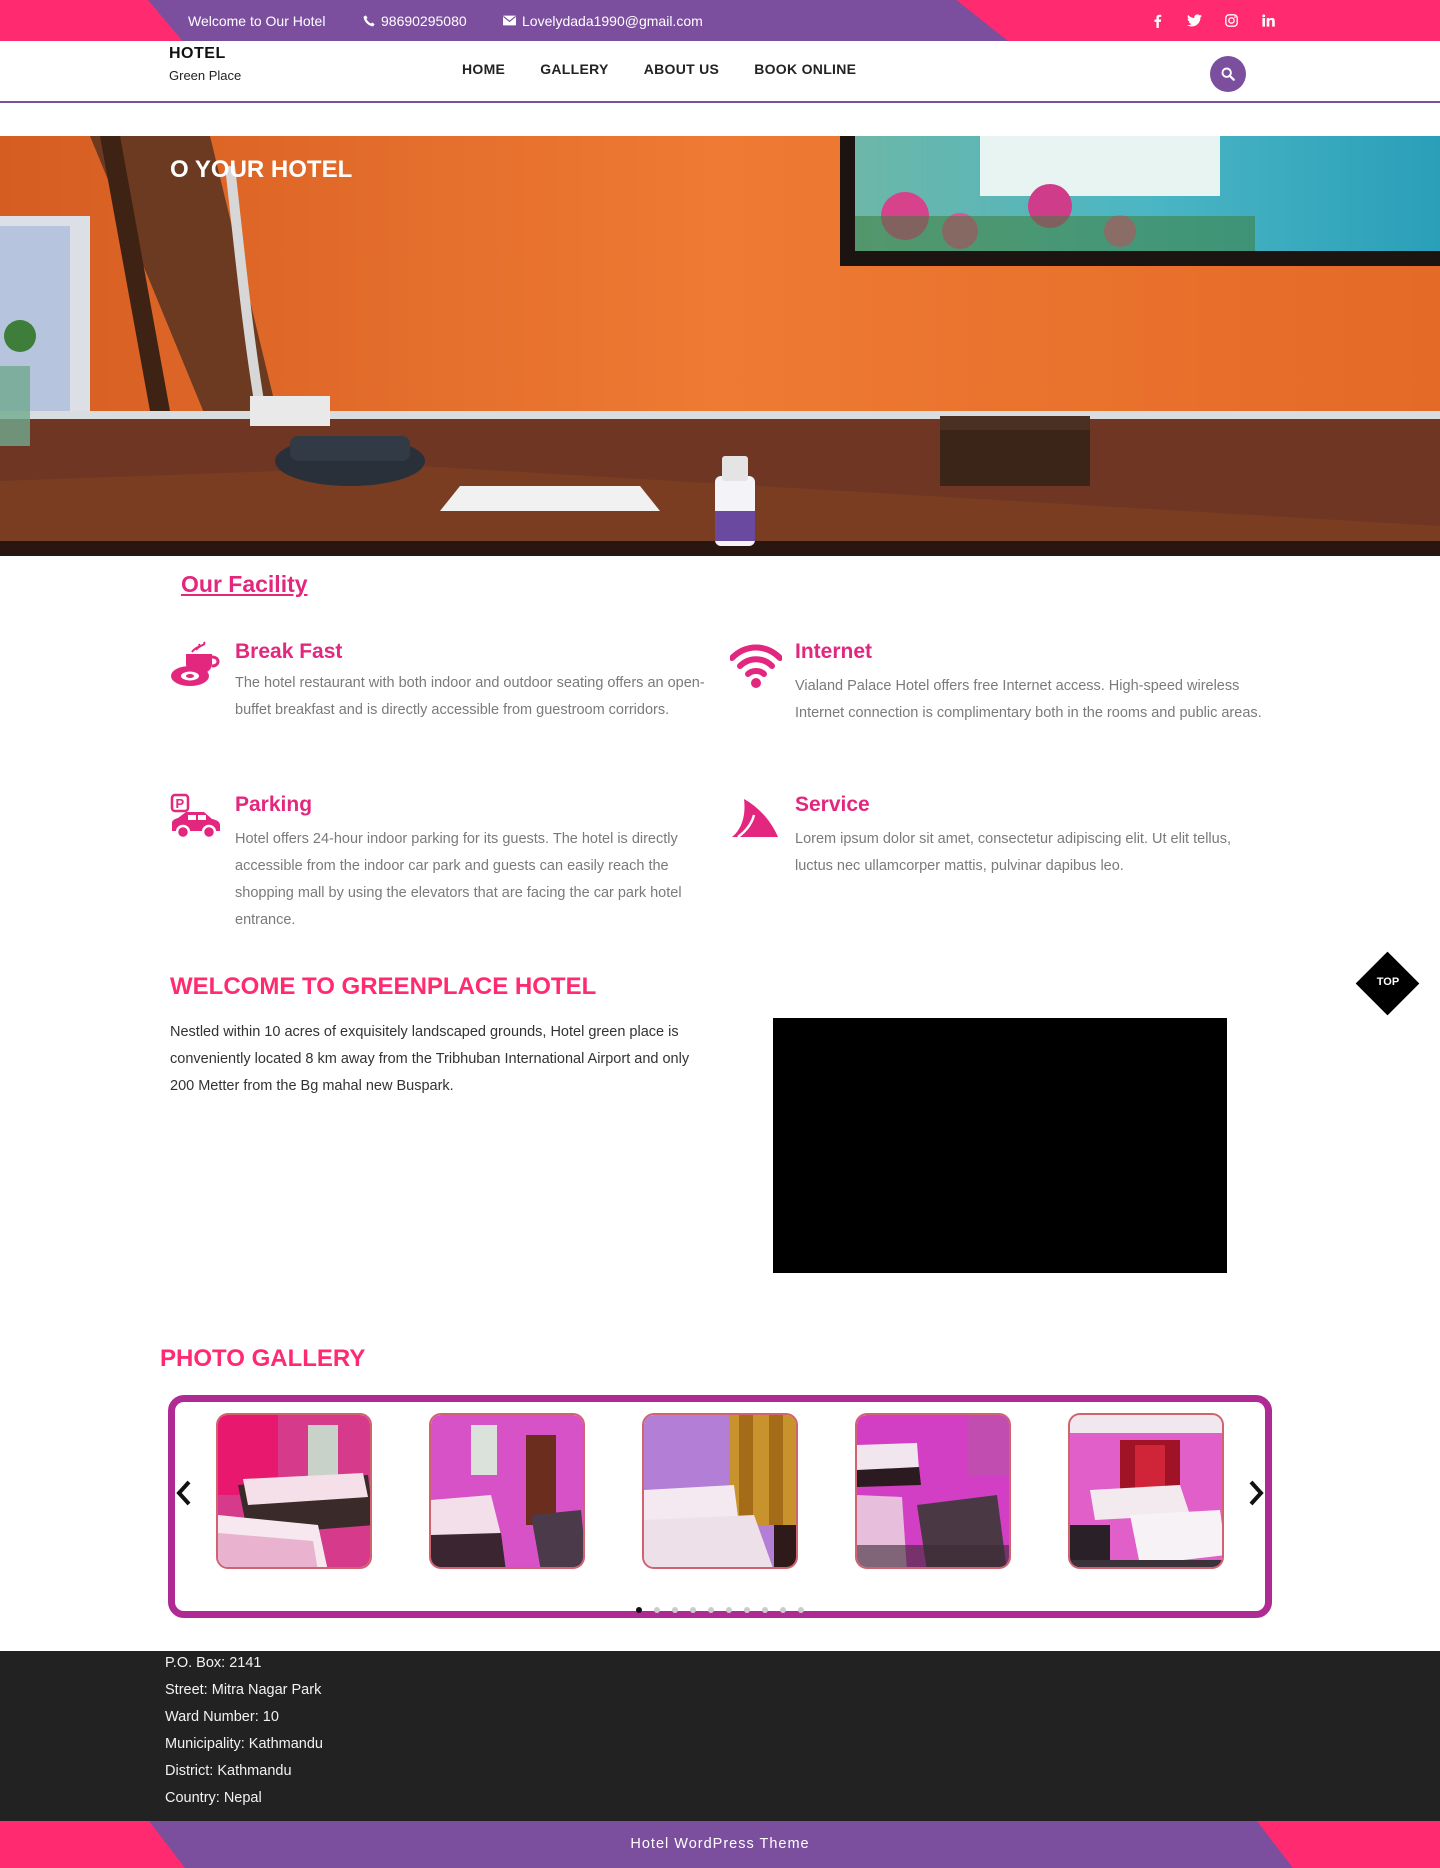  I want to click on service-icon, so click(755, 818).